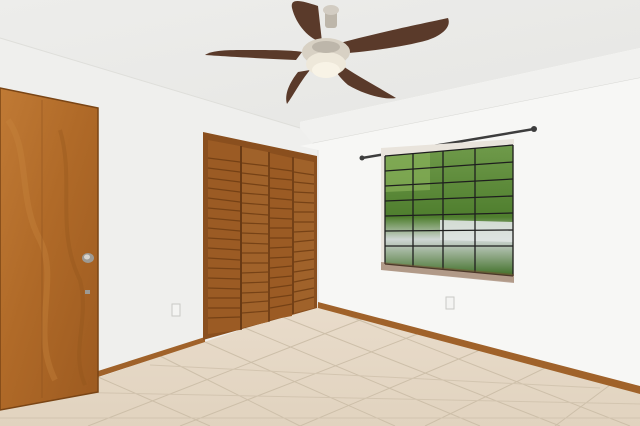 This screenshot has height=426, width=640. What do you see at coordinates (87, 292) in the screenshot?
I see `door-hinge` at bounding box center [87, 292].